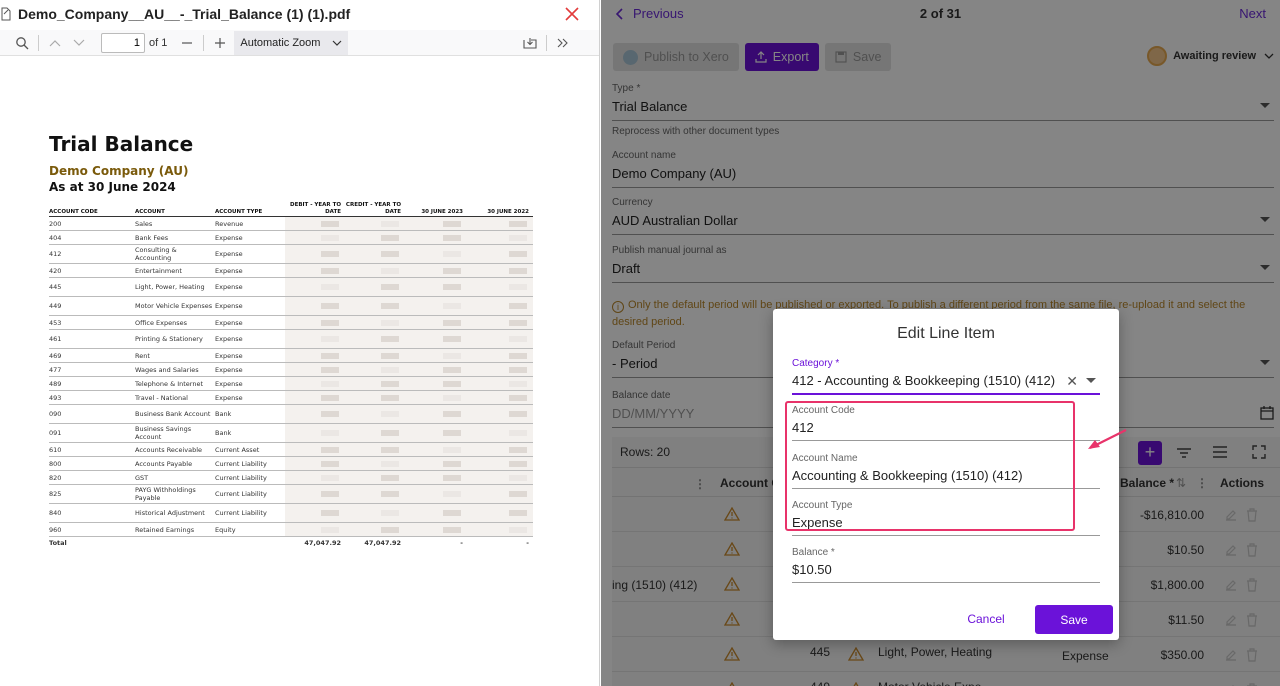 The image size is (1280, 686). Describe the element at coordinates (946, 478) in the screenshot. I see `account-name-value: Accounting & Bookkeeping (1510) (412)` at that location.